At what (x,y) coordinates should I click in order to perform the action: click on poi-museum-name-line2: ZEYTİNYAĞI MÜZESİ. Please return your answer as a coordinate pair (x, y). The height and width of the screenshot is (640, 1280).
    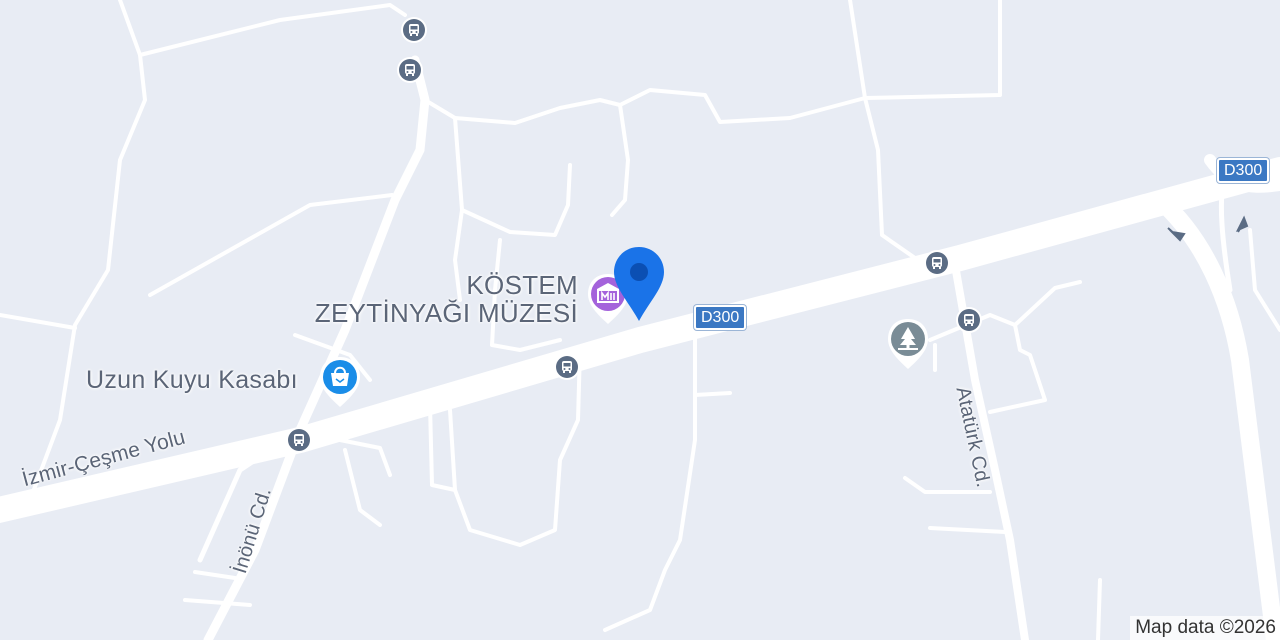
    Looking at the image, I should click on (446, 313).